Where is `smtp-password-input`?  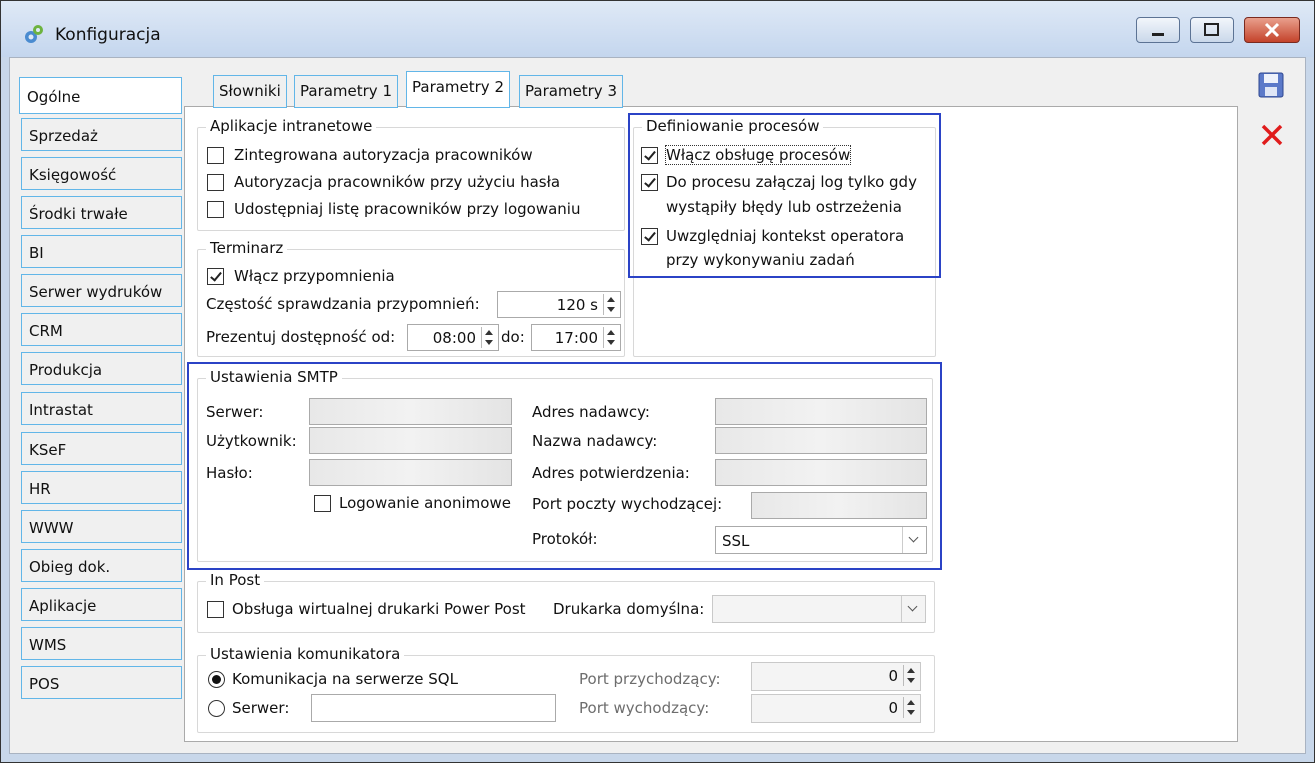
smtp-password-input is located at coordinates (410, 472).